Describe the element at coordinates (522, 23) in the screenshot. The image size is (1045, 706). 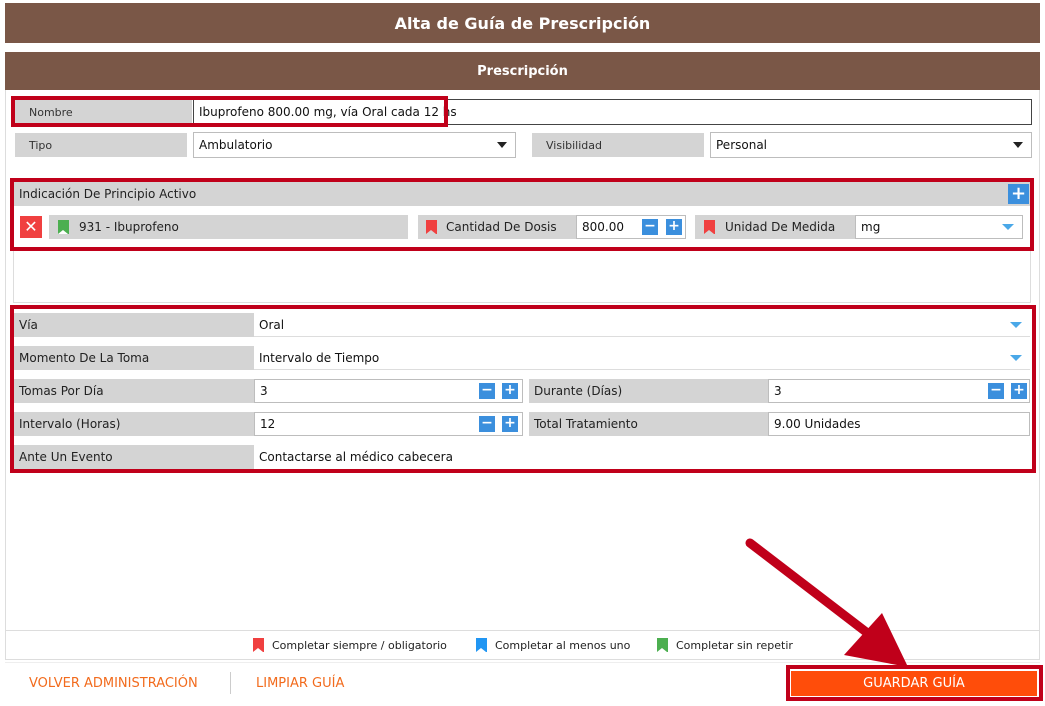
I see `page-title: Alta de Guía de Prescripción` at that location.